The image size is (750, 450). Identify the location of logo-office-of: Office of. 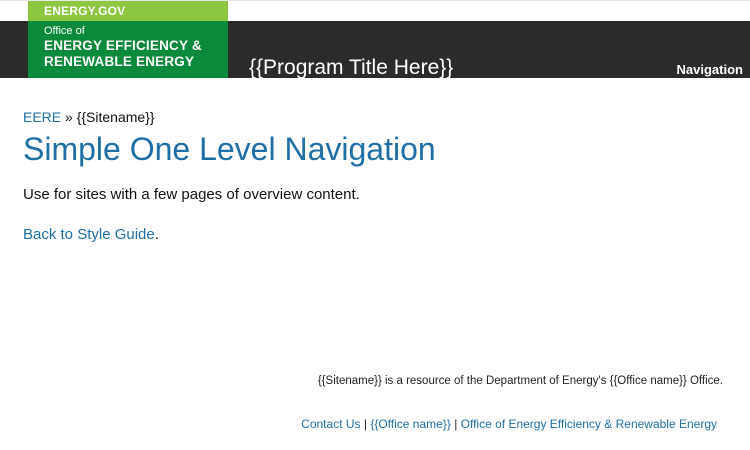
(64, 31).